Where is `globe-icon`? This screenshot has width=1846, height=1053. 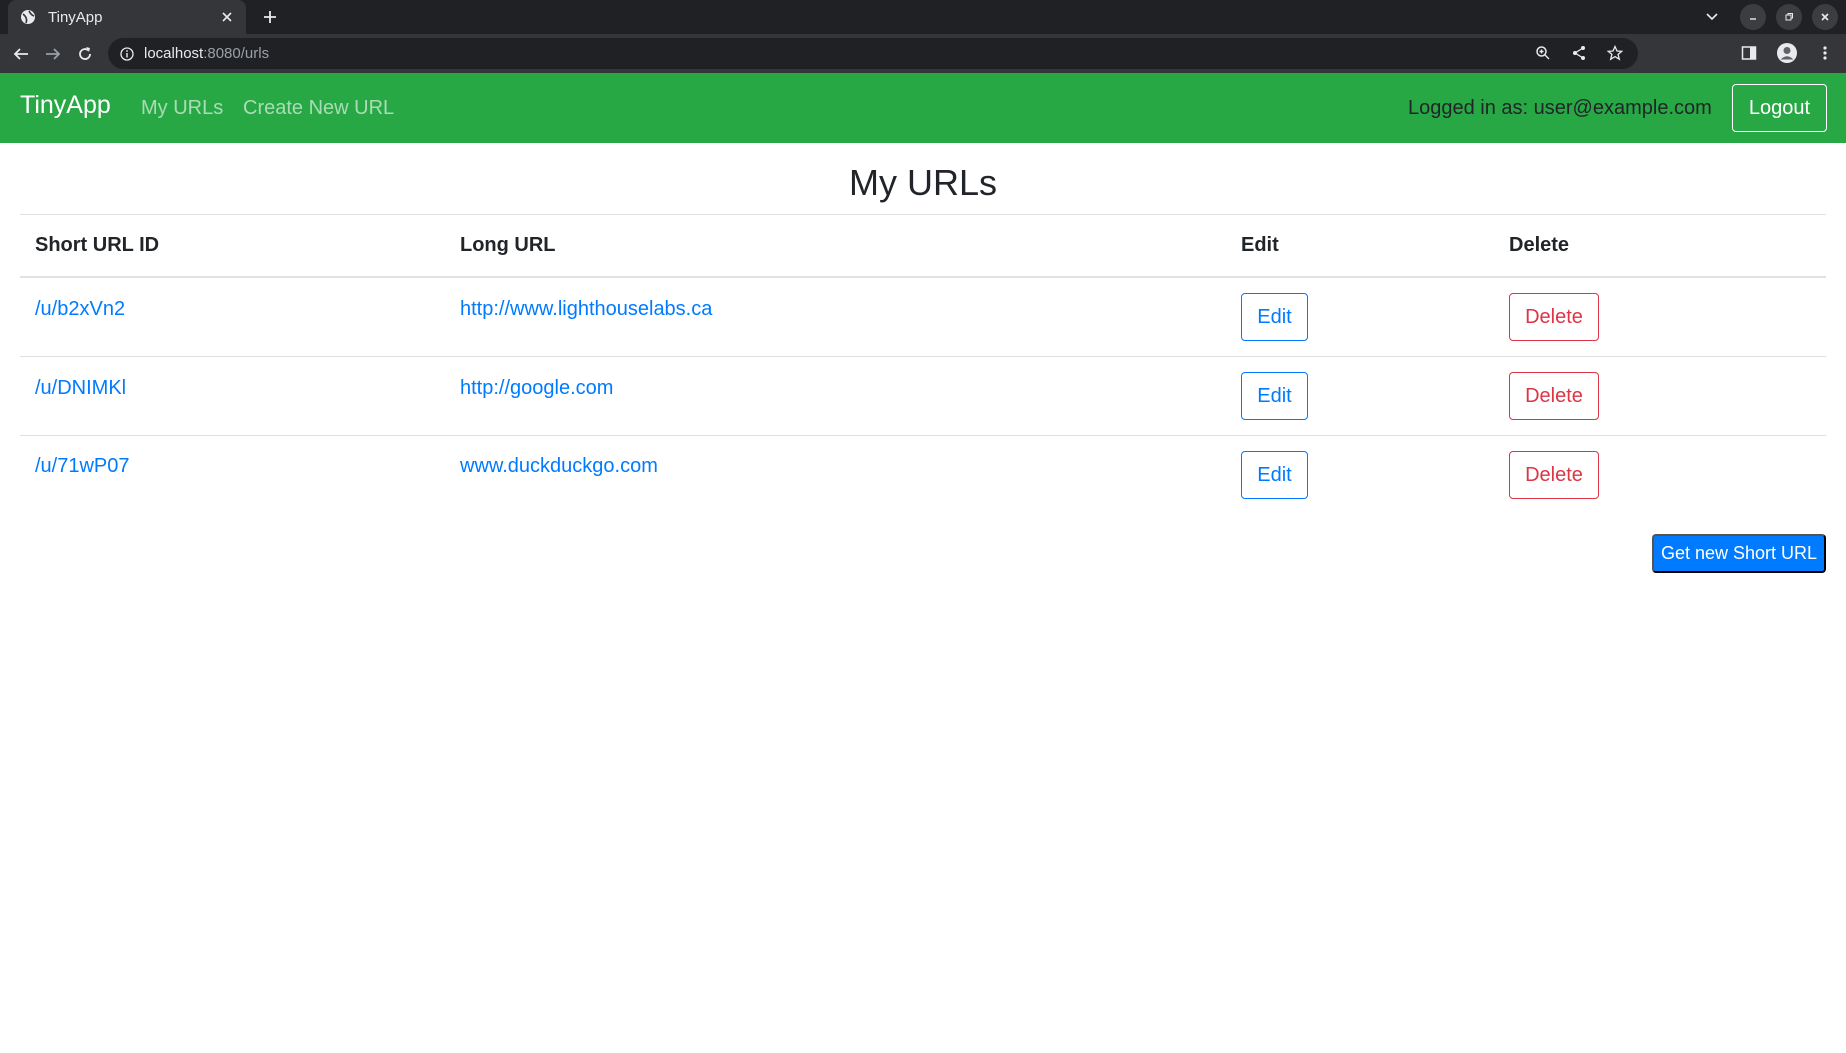 globe-icon is located at coordinates (28, 17).